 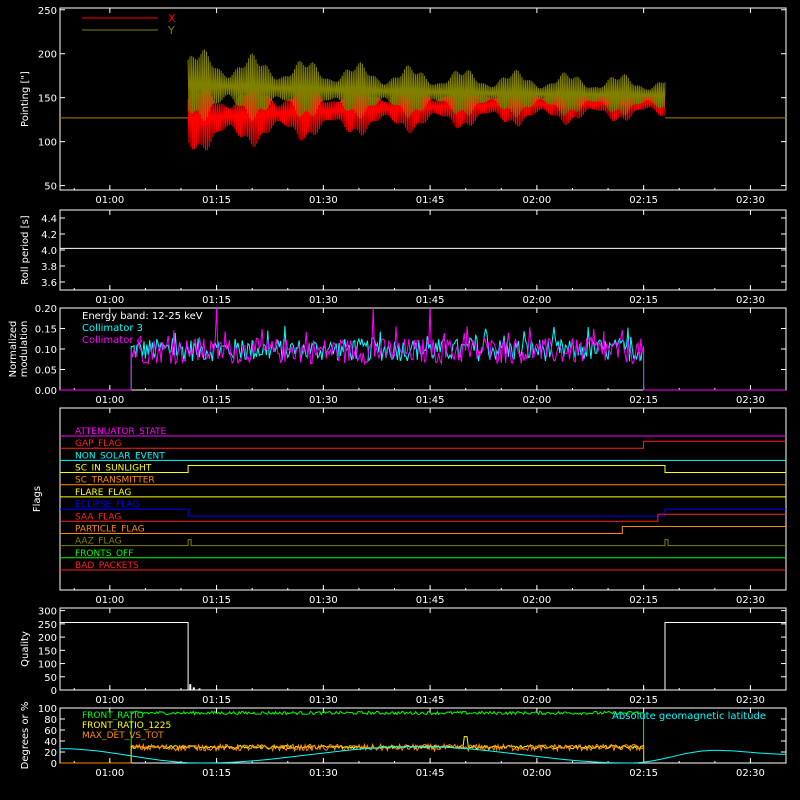 What do you see at coordinates (113, 469) in the screenshot?
I see `flag-label-sc-in-sunlight: SC_IN_SUNLIGHT` at bounding box center [113, 469].